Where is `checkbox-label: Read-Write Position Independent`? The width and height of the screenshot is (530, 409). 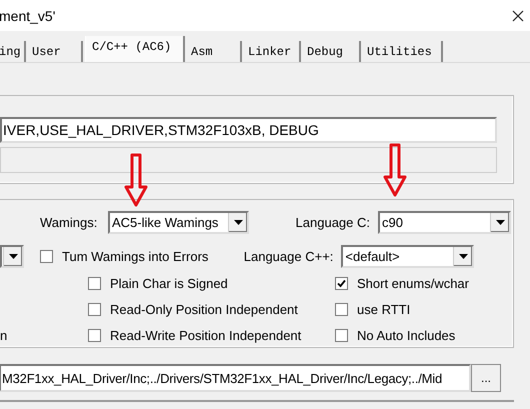 checkbox-label: Read-Write Position Independent is located at coordinates (206, 335).